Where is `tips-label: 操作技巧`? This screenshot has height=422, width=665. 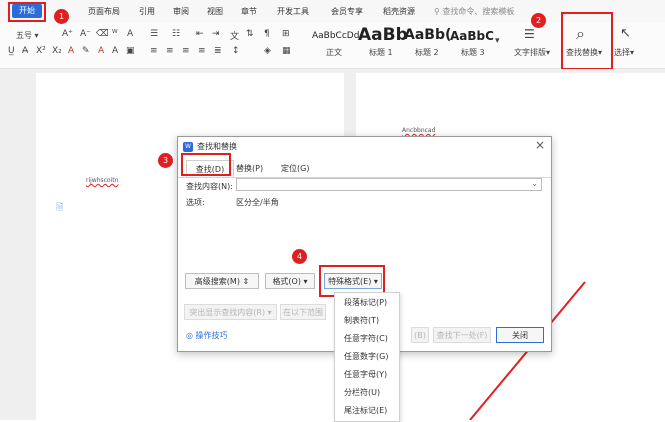
tips-label: 操作技巧 is located at coordinates (211, 335).